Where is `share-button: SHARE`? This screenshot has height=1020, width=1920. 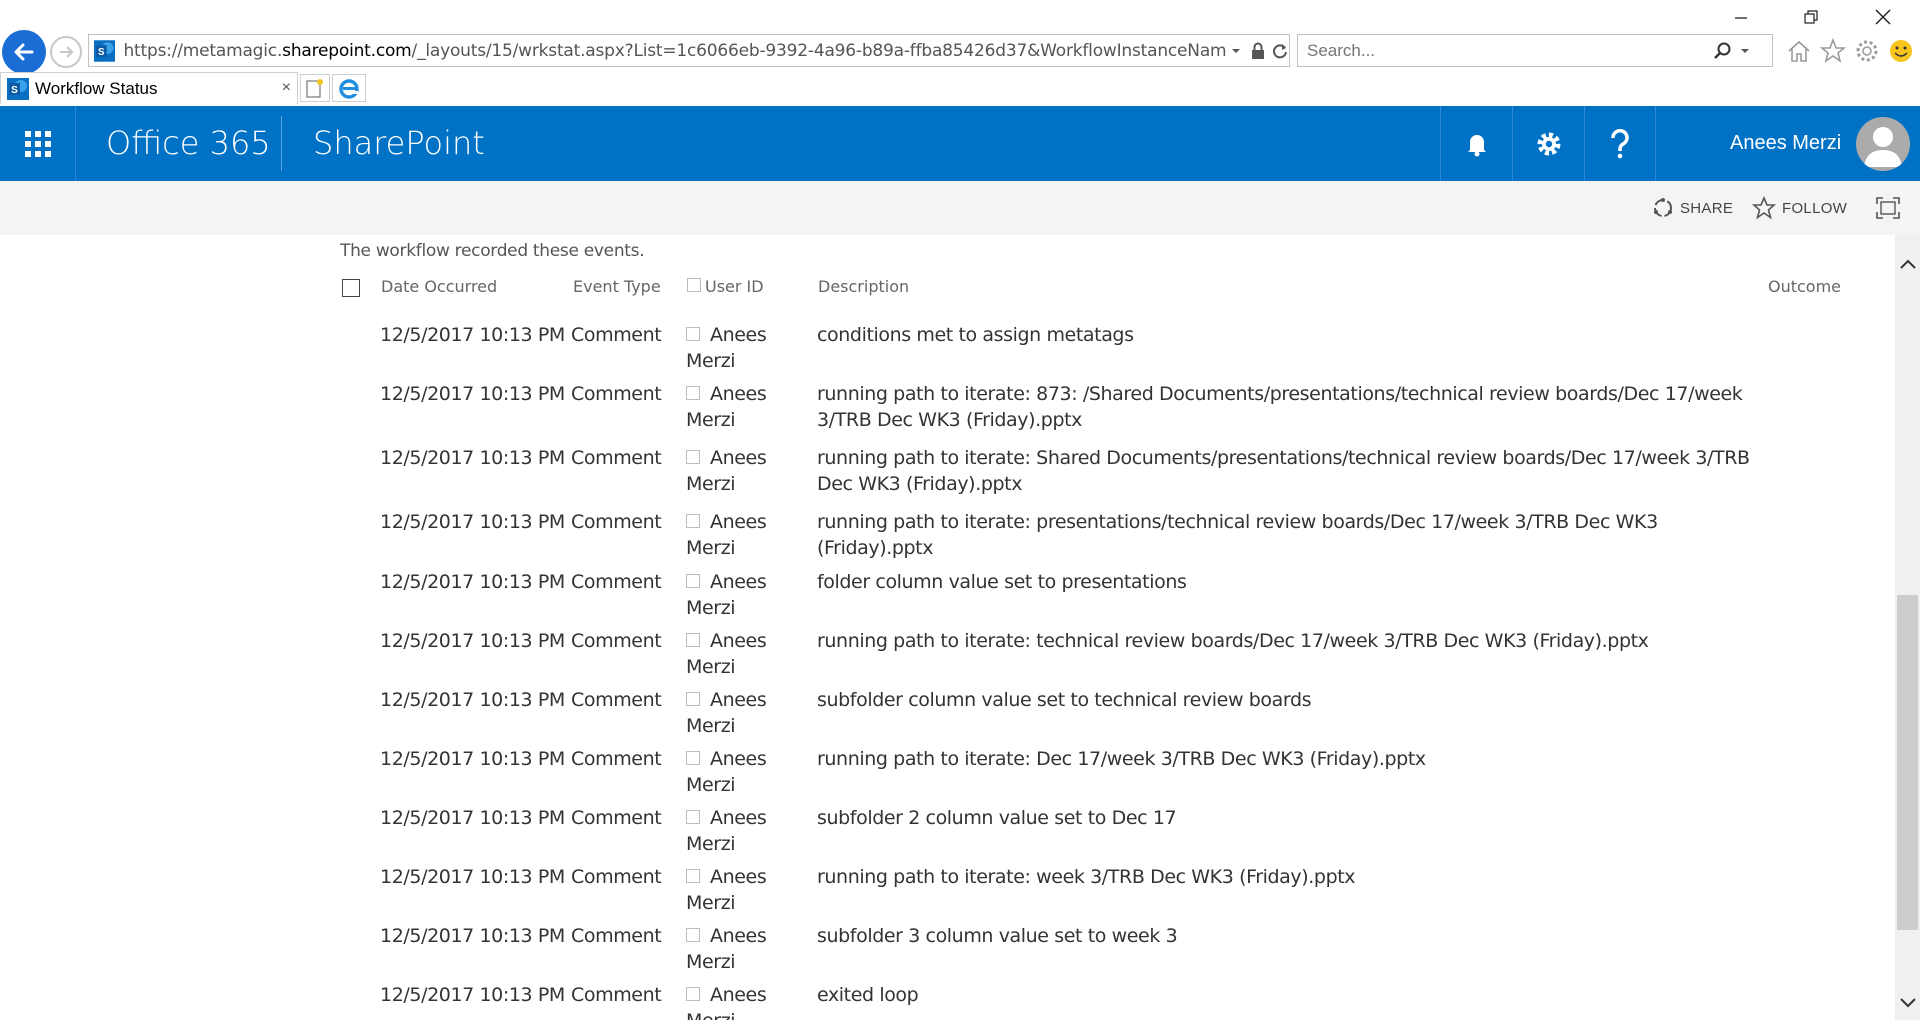 share-button: SHARE is located at coordinates (1692, 208).